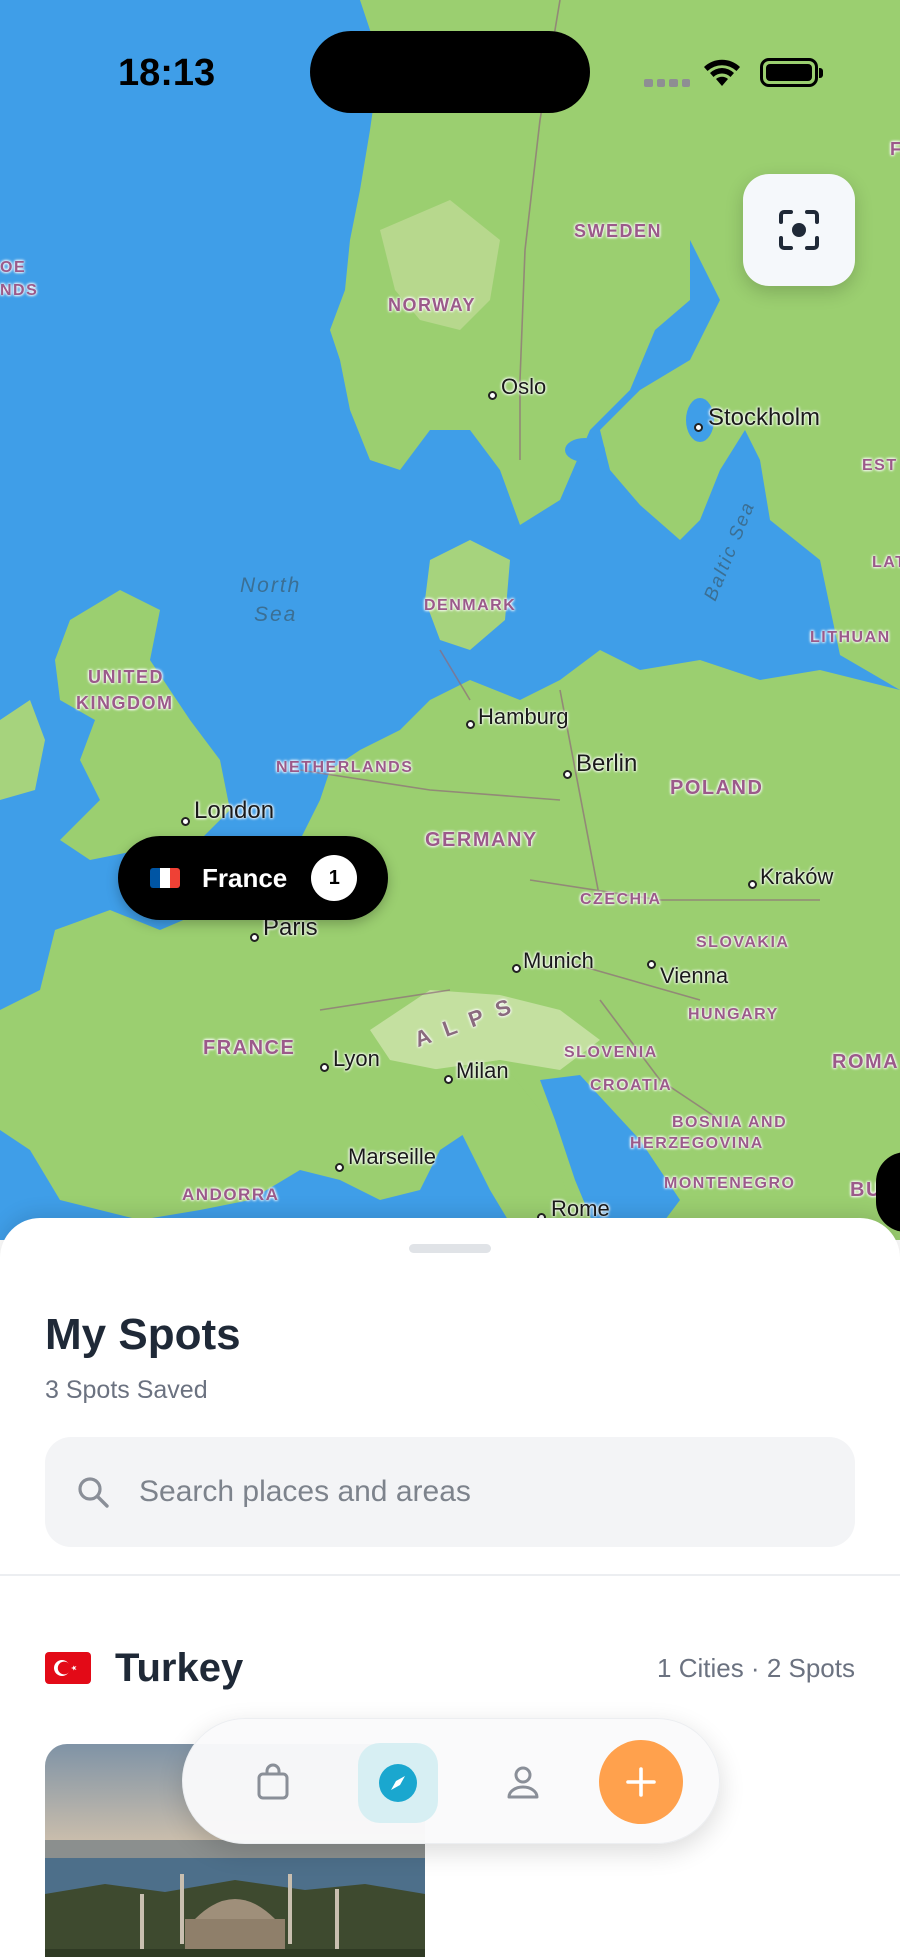 The image size is (900, 1957). What do you see at coordinates (730, 1122) in the screenshot?
I see `map-label-bosnia-line1: BOSNIA AND` at bounding box center [730, 1122].